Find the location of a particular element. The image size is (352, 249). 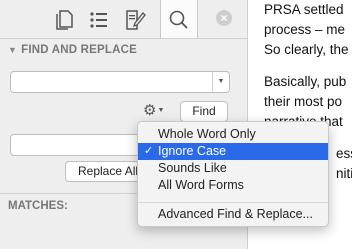

replace-input is located at coordinates (75, 145).